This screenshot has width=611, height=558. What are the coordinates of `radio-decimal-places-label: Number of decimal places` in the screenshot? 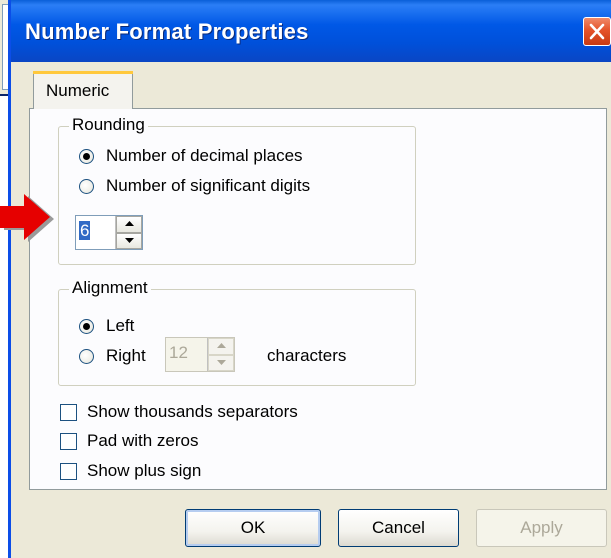 It's located at (204, 155).